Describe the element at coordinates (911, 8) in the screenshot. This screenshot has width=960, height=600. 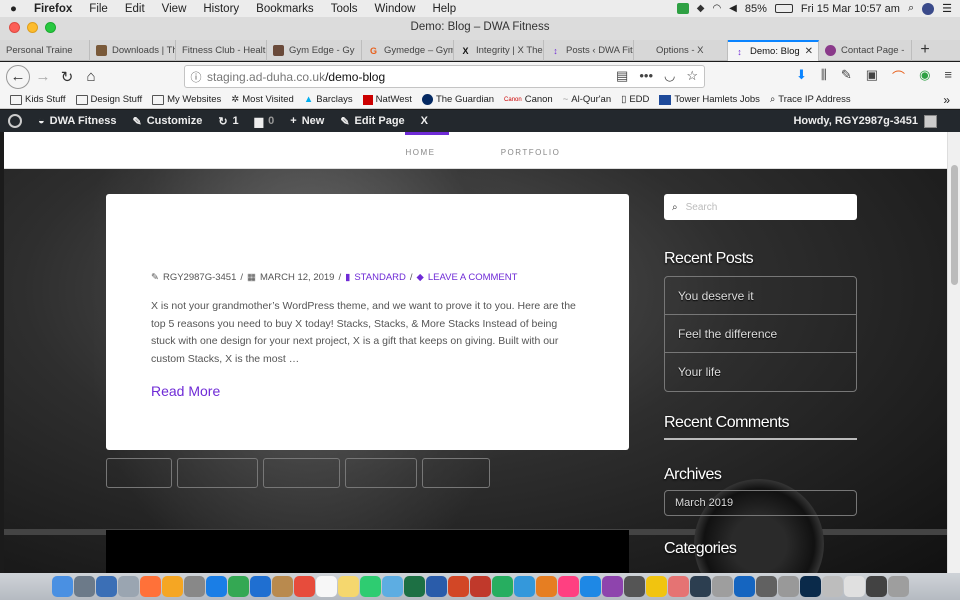
I see `spotlight-icon: ⌕` at that location.